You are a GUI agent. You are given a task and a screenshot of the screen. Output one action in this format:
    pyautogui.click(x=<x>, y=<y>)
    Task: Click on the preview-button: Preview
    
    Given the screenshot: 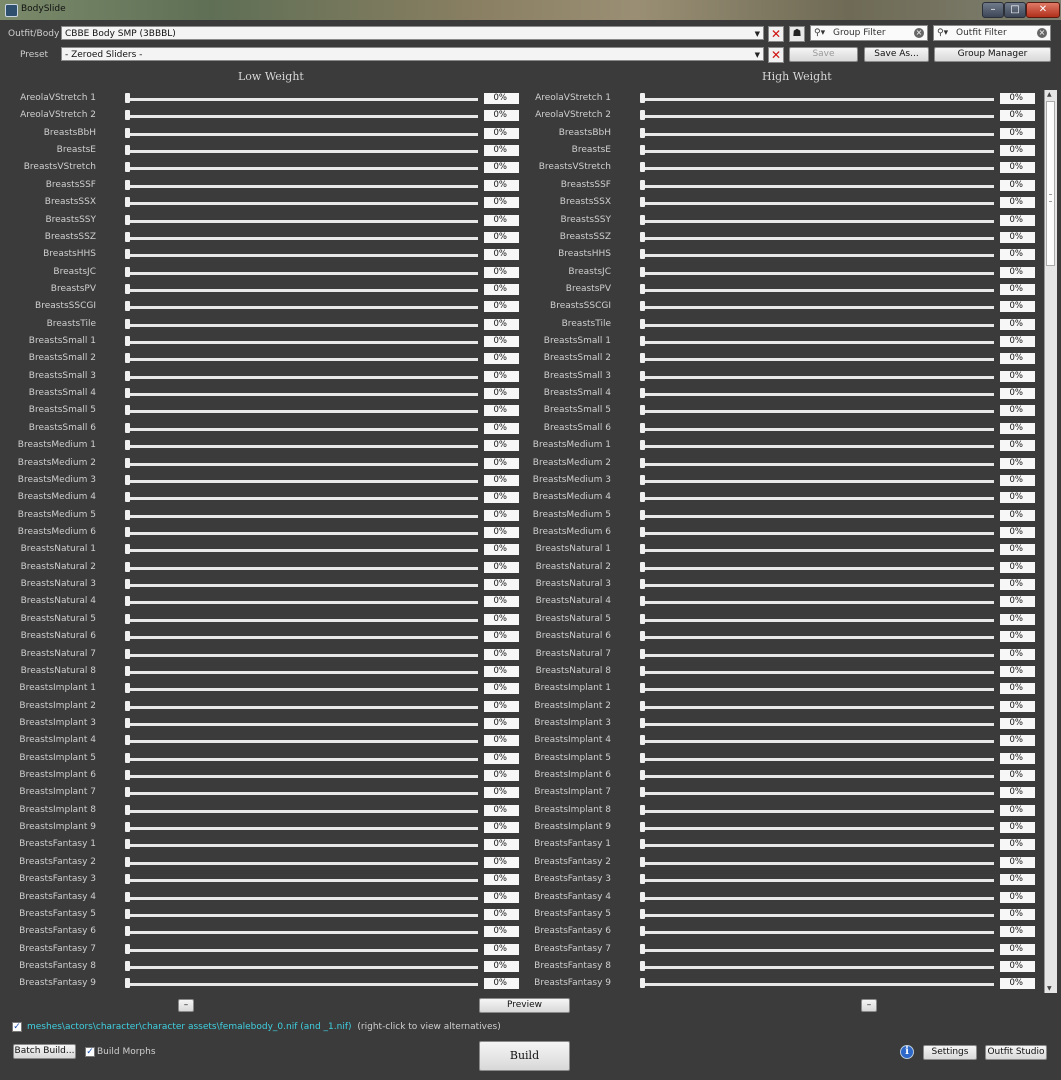 What is the action you would take?
    pyautogui.click(x=524, y=1005)
    